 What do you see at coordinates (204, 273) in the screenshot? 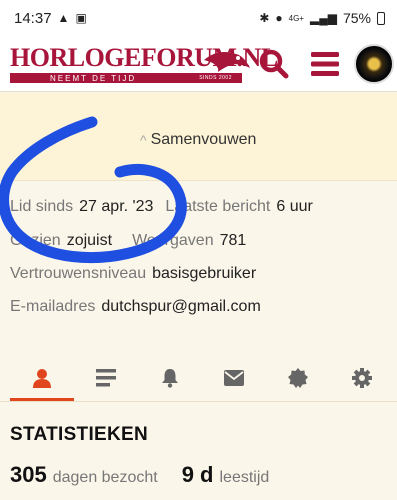
I see `trust-value: basisgebruiker` at bounding box center [204, 273].